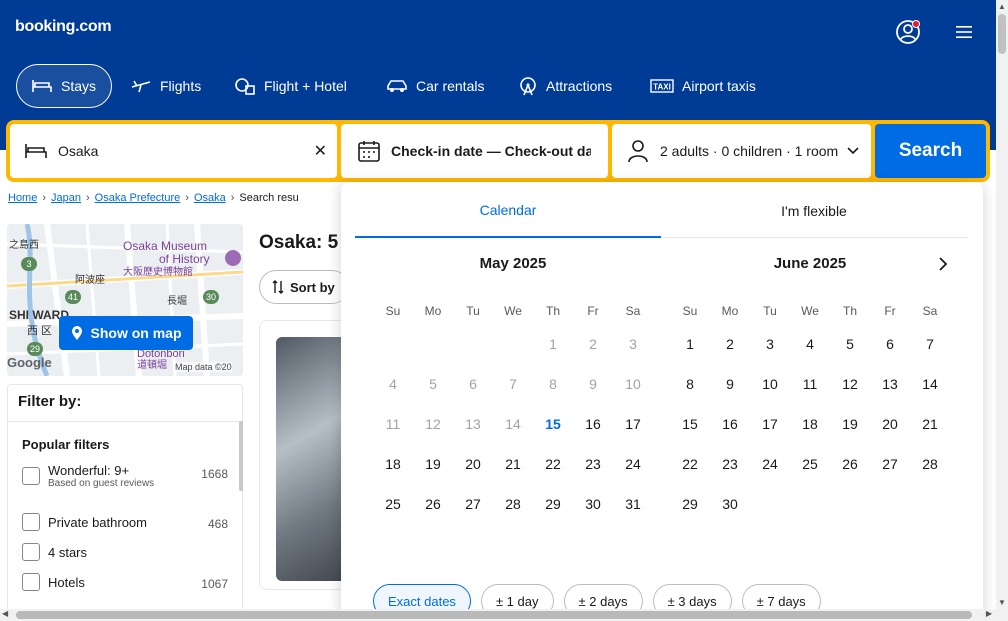 This screenshot has height=621, width=1008. Describe the element at coordinates (217, 524) in the screenshot. I see `filter-count: 468` at that location.